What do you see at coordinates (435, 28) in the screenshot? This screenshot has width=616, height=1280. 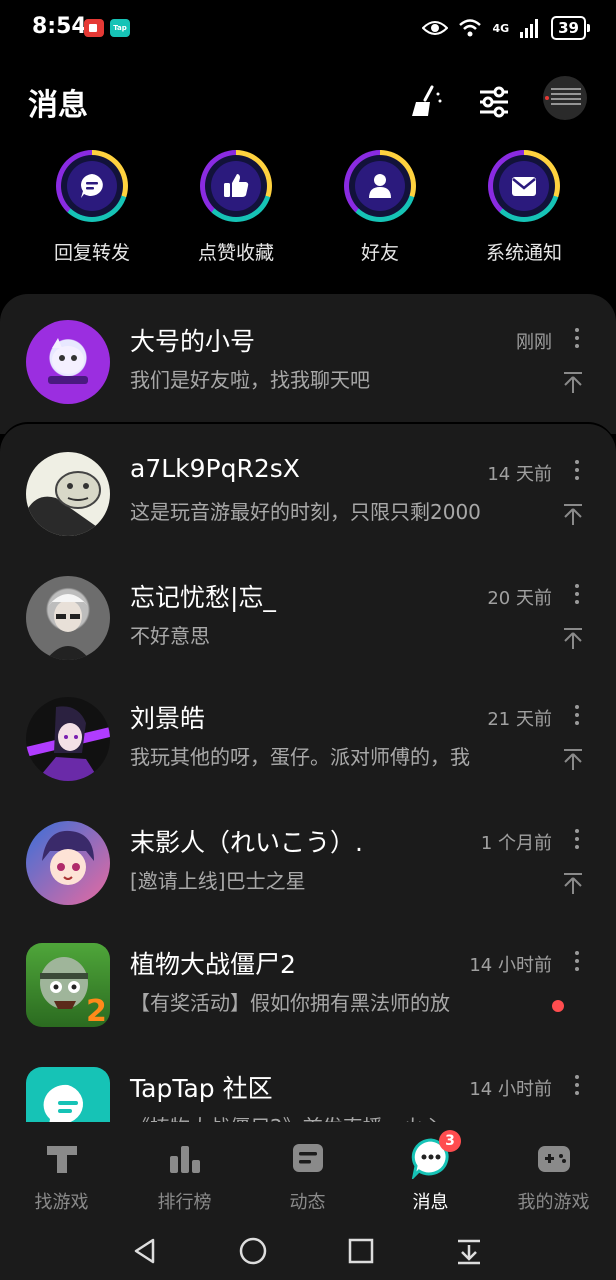 I see `eye-icon` at bounding box center [435, 28].